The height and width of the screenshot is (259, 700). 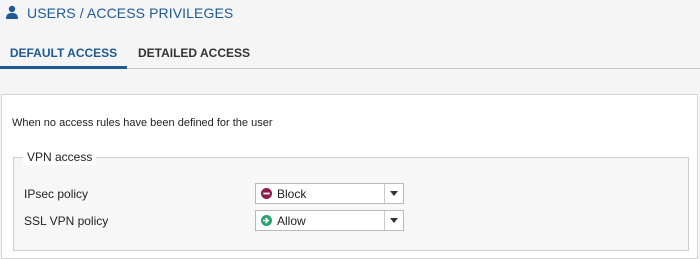 I want to click on vpn-access-legend: VPN access, so click(x=60, y=157).